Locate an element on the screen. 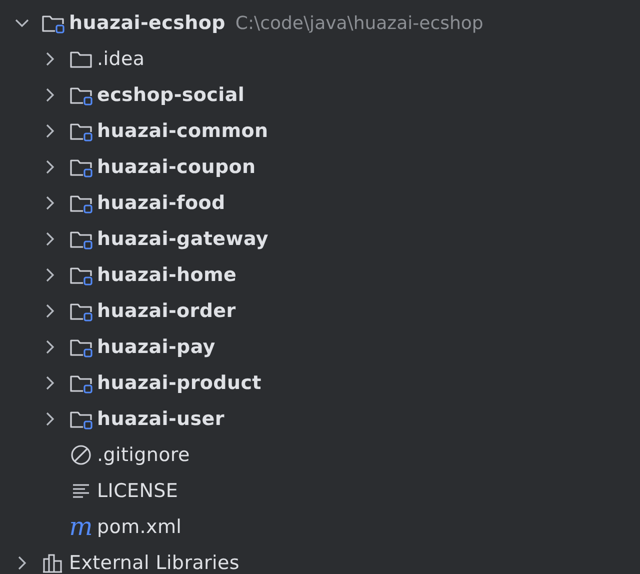 The image size is (640, 574). tree-item-label: .idea is located at coordinates (121, 59).